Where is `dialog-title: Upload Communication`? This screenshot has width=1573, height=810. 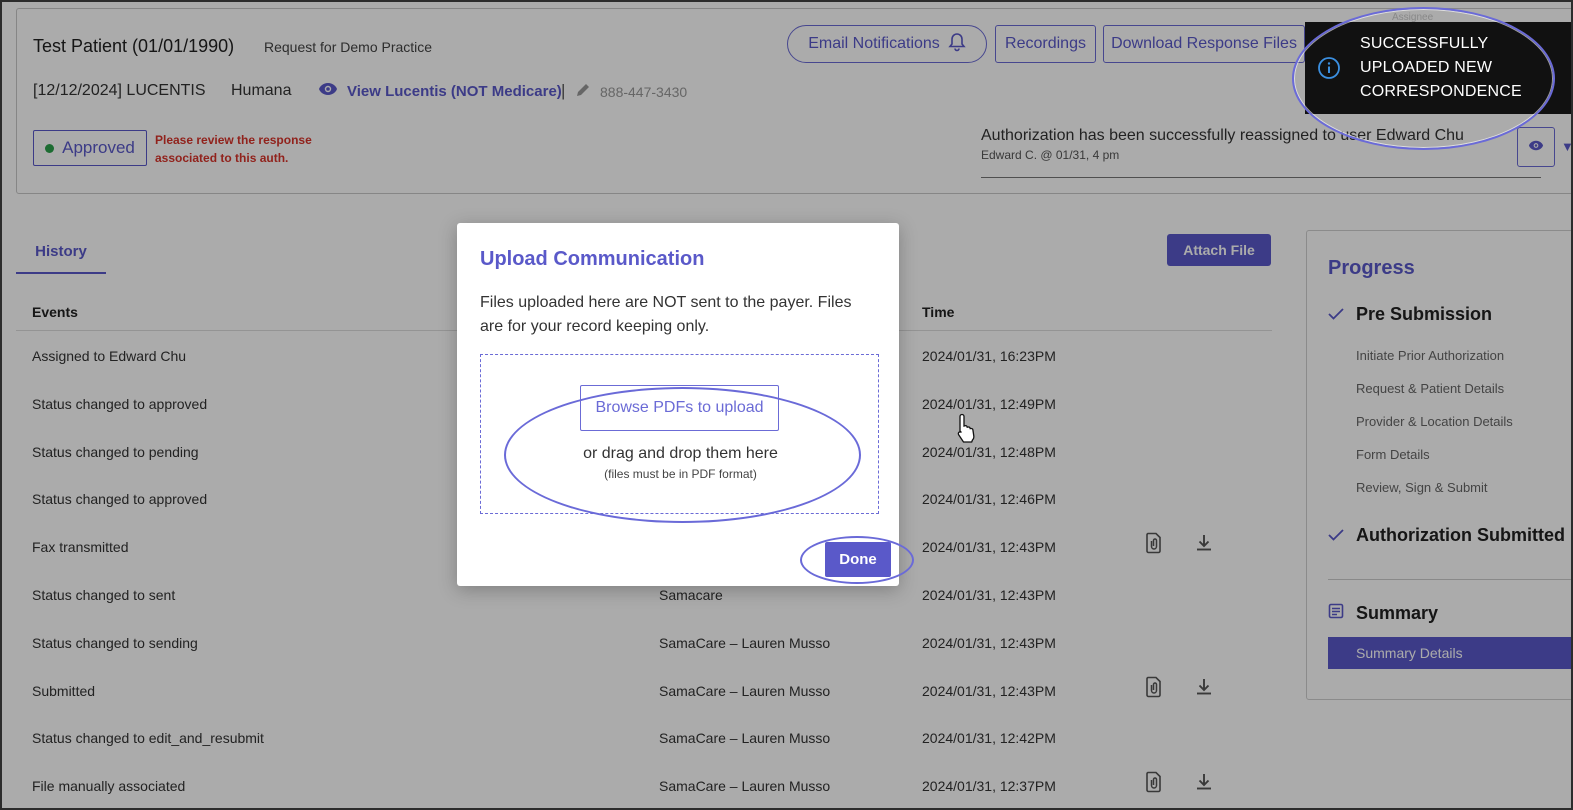 dialog-title: Upload Communication is located at coordinates (592, 259).